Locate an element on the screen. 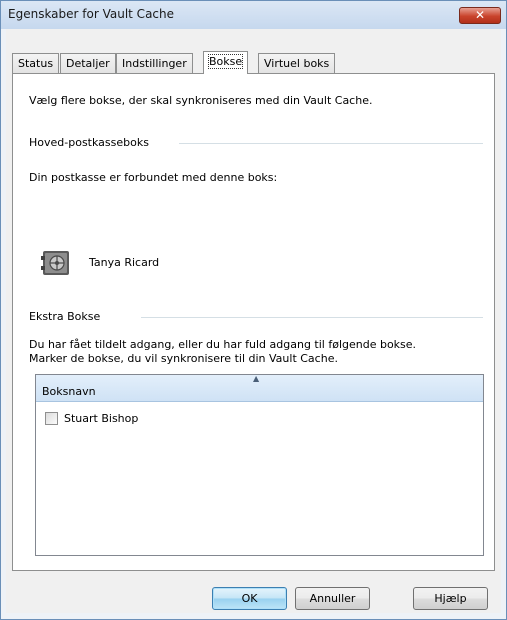 The height and width of the screenshot is (620, 507). tab-indstillinger: Indstillinger is located at coordinates (154, 63).